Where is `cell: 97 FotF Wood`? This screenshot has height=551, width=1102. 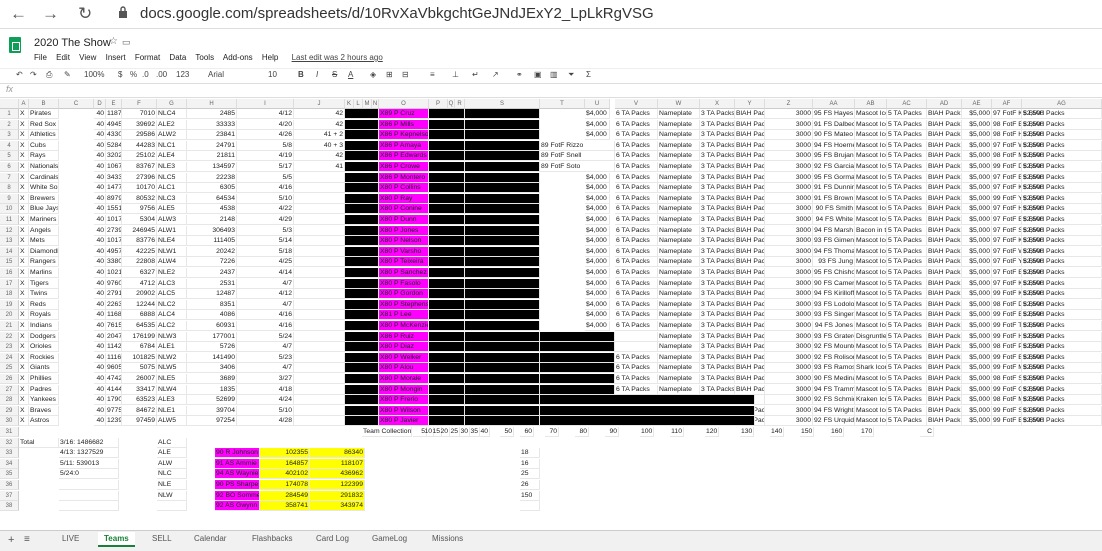 cell: 97 FotF Wood is located at coordinates (1007, 145).